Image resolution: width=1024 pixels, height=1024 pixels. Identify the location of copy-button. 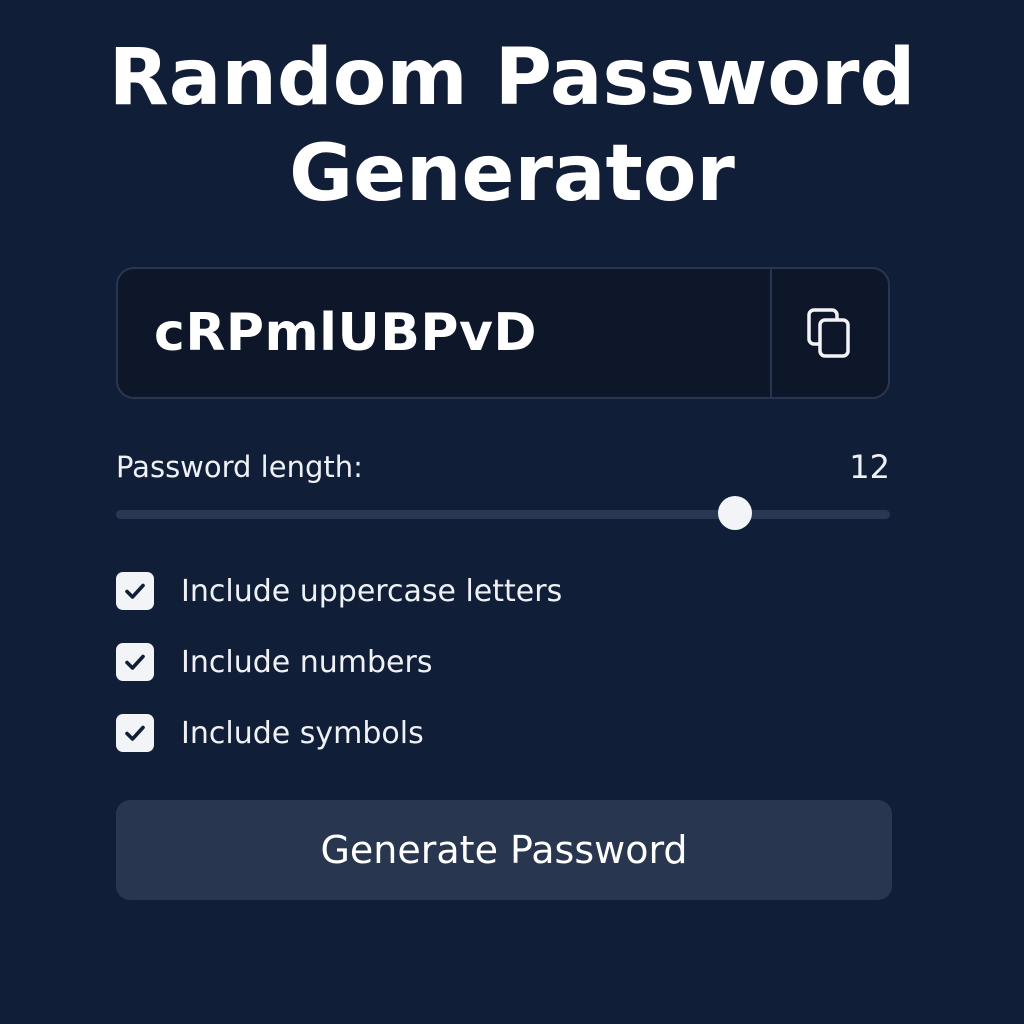
(829, 333).